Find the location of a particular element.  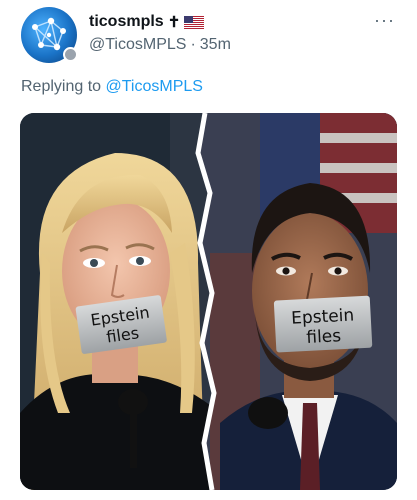

replying-to: Replying to @TicosMPLS is located at coordinates (112, 87).